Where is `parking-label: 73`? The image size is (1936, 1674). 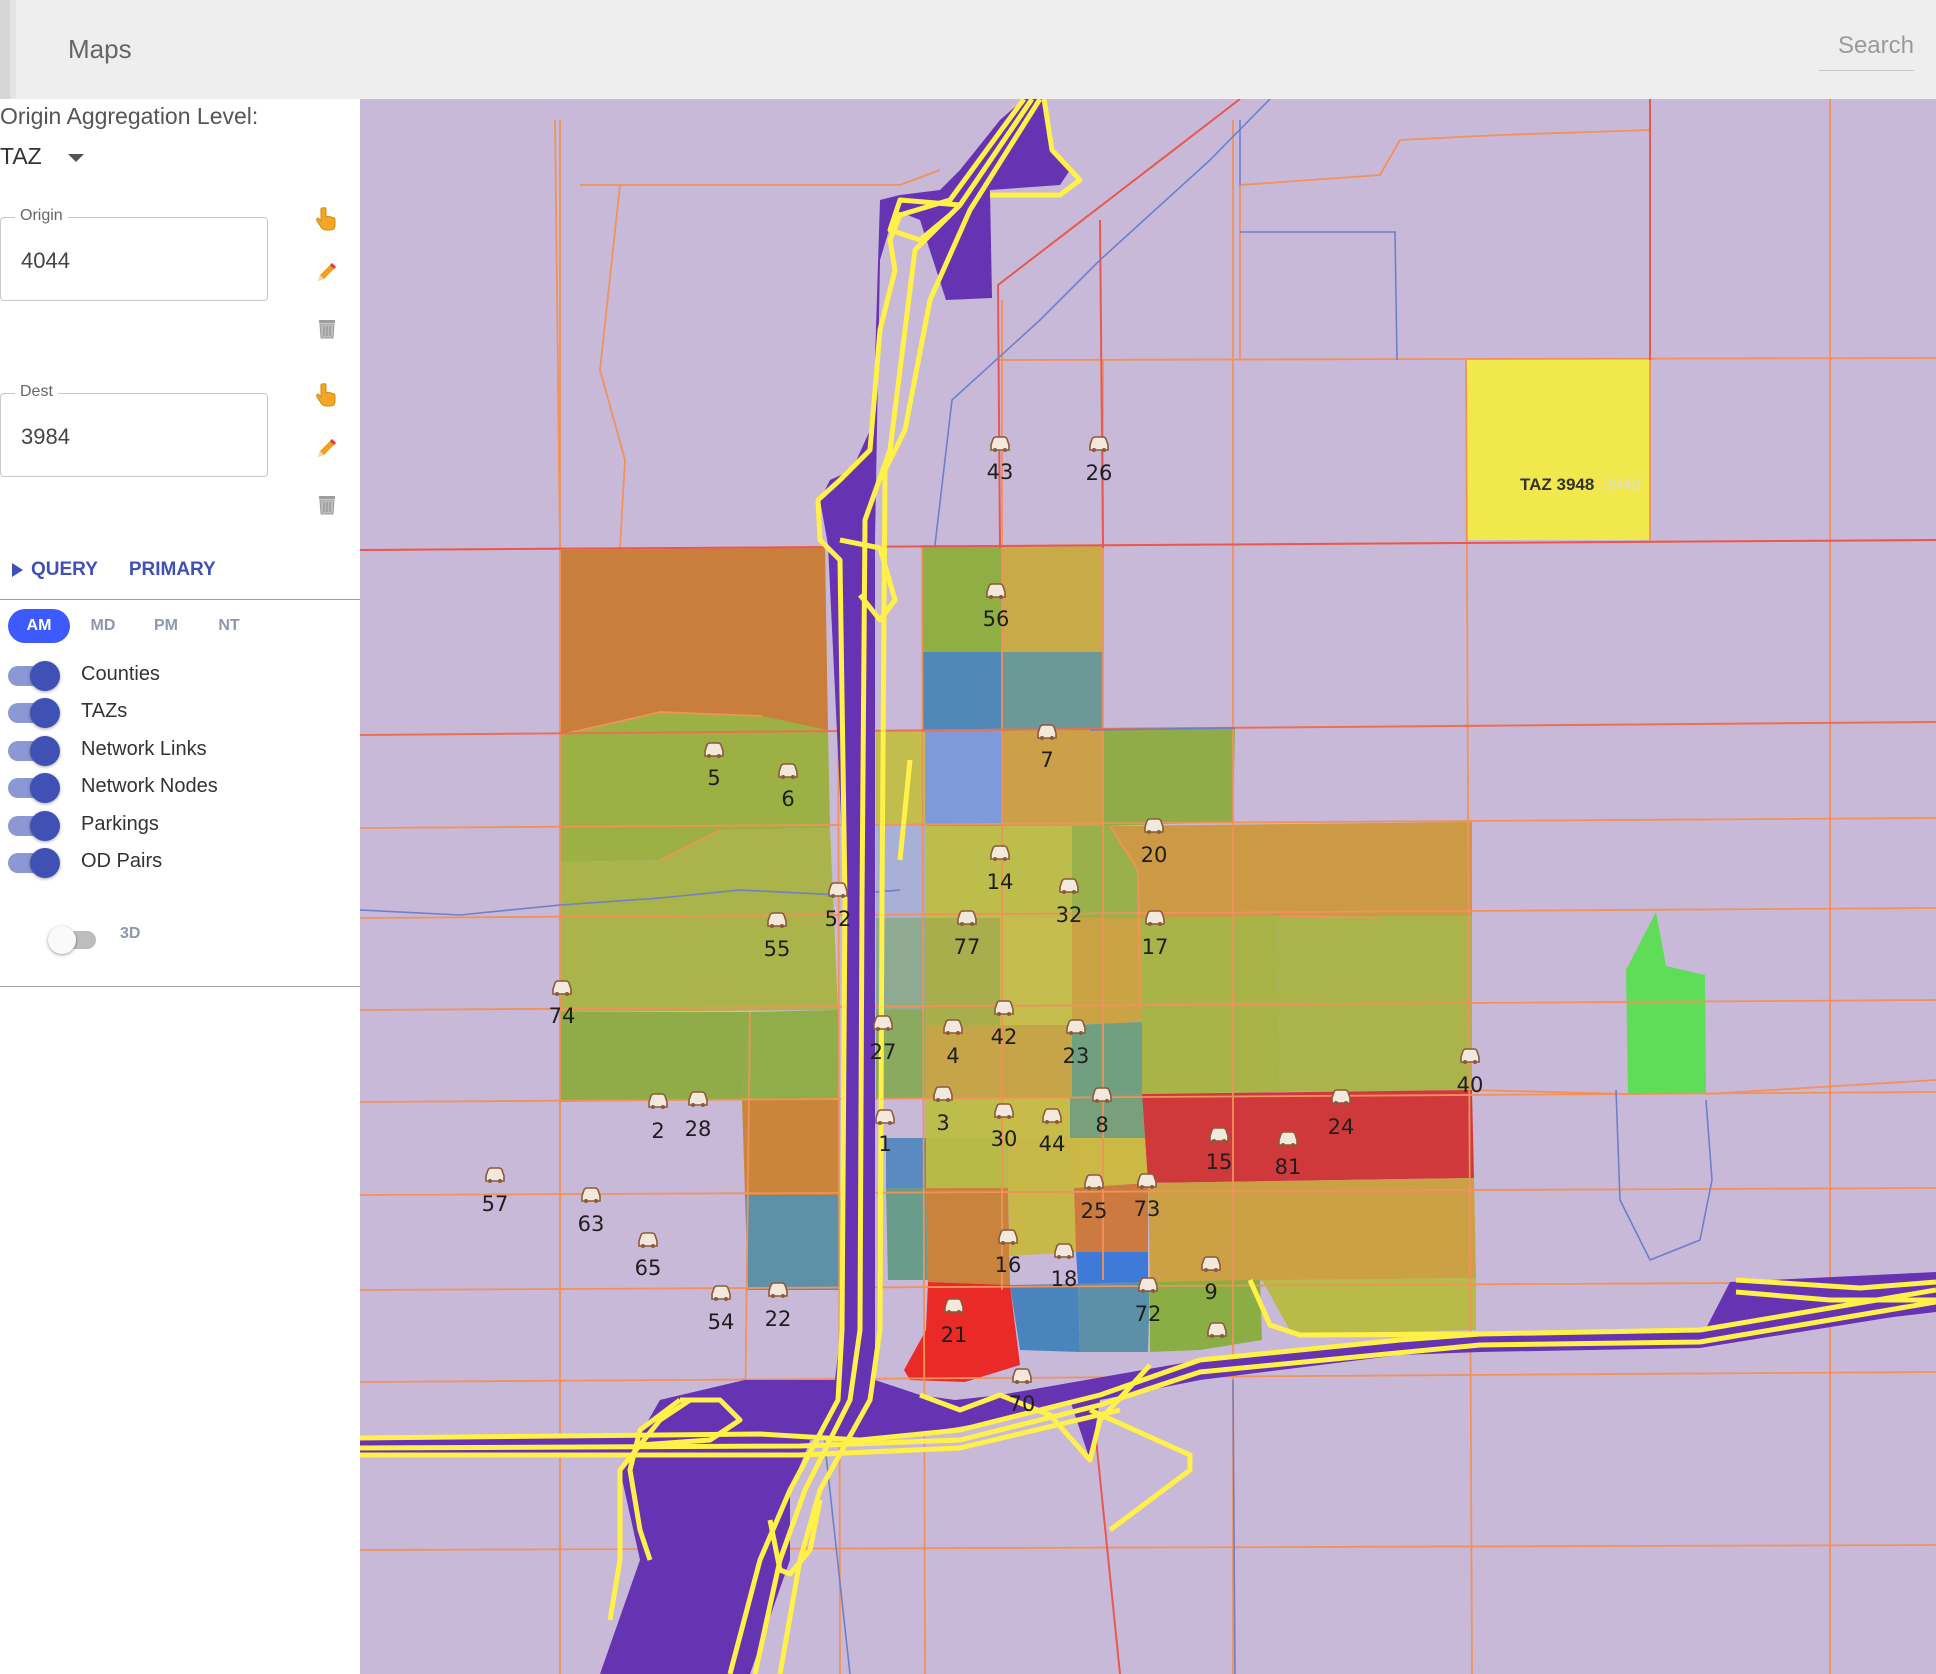
parking-label: 73 is located at coordinates (1147, 1209).